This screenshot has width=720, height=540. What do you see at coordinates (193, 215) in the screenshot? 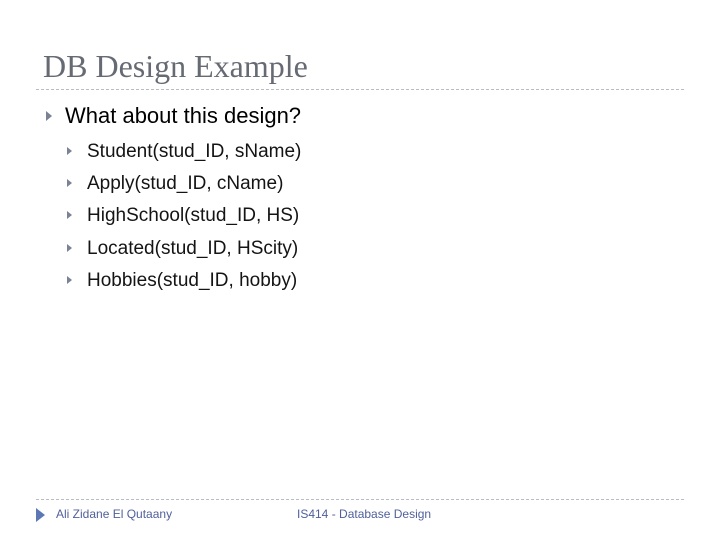
I see `sub-bullet-text: HighSchool(stud_ID, HS)` at bounding box center [193, 215].